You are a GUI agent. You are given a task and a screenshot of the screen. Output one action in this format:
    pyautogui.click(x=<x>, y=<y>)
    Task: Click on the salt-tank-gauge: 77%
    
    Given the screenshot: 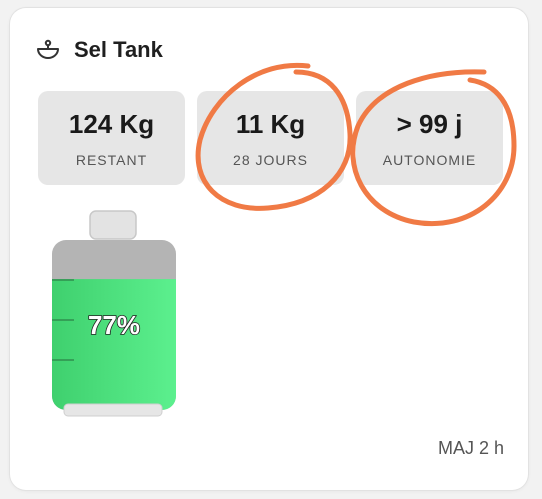 What is the action you would take?
    pyautogui.click(x=114, y=315)
    